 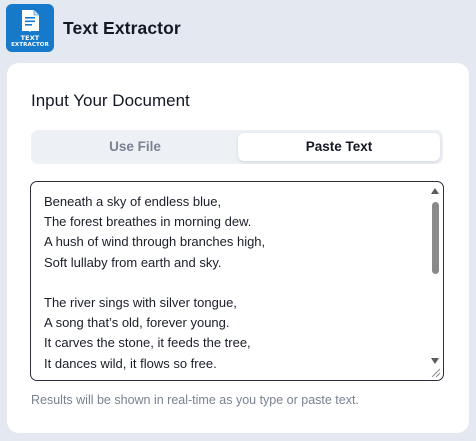 What do you see at coordinates (130, 363) in the screenshot?
I see `text-line: It dances wild, it flows so free.` at bounding box center [130, 363].